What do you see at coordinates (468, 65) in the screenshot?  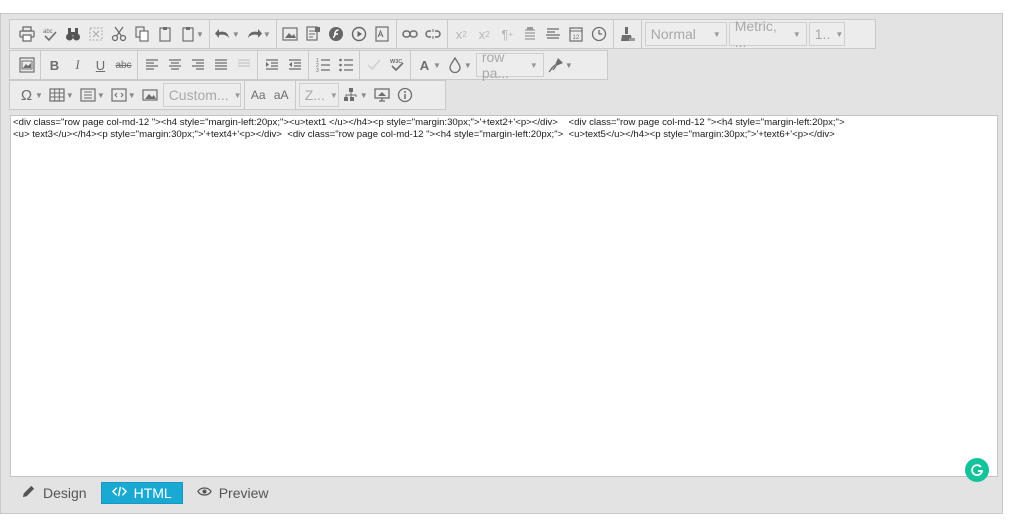 I see `background-color-dropdown-icon: ▼` at bounding box center [468, 65].